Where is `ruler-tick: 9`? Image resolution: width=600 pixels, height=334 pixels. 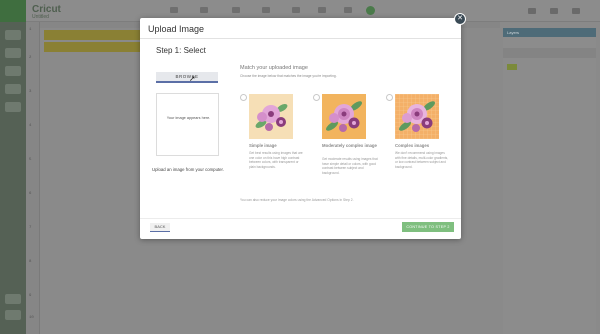 ruler-tick: 9 is located at coordinates (30, 296).